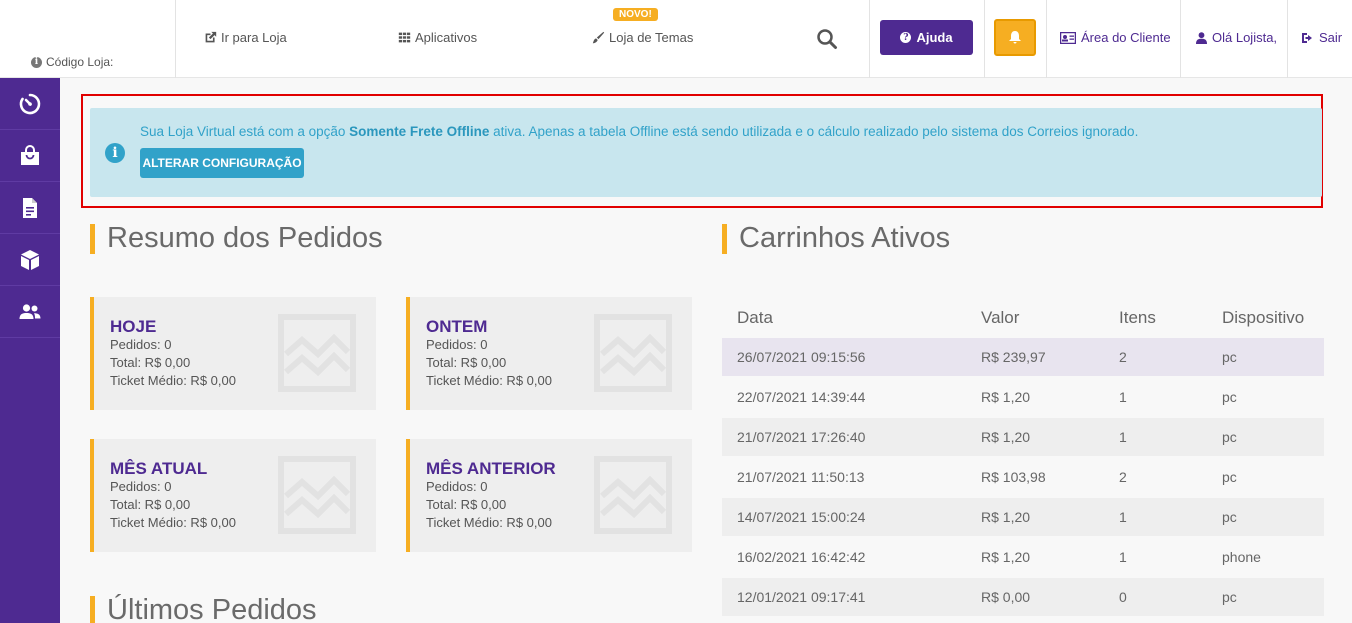 Image resolution: width=1352 pixels, height=623 pixels. I want to click on card-title: HOJE, so click(133, 326).